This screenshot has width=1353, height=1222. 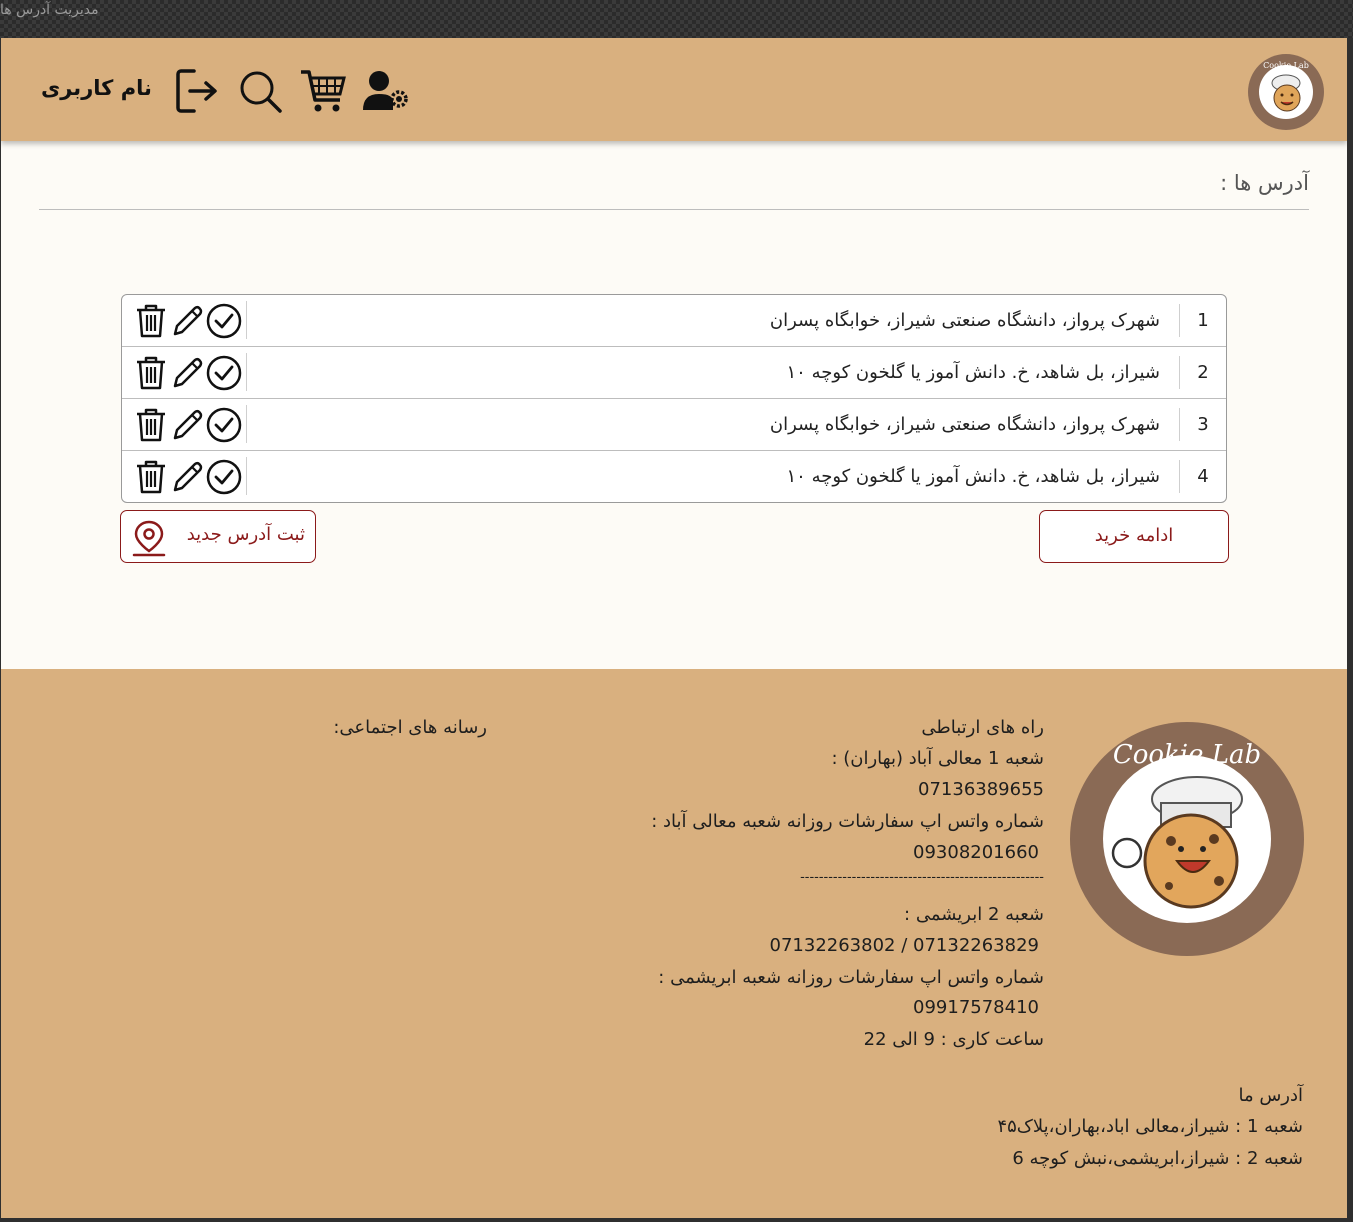 I want to click on branch1-whatsapp: 09308201660, so click(x=976, y=852).